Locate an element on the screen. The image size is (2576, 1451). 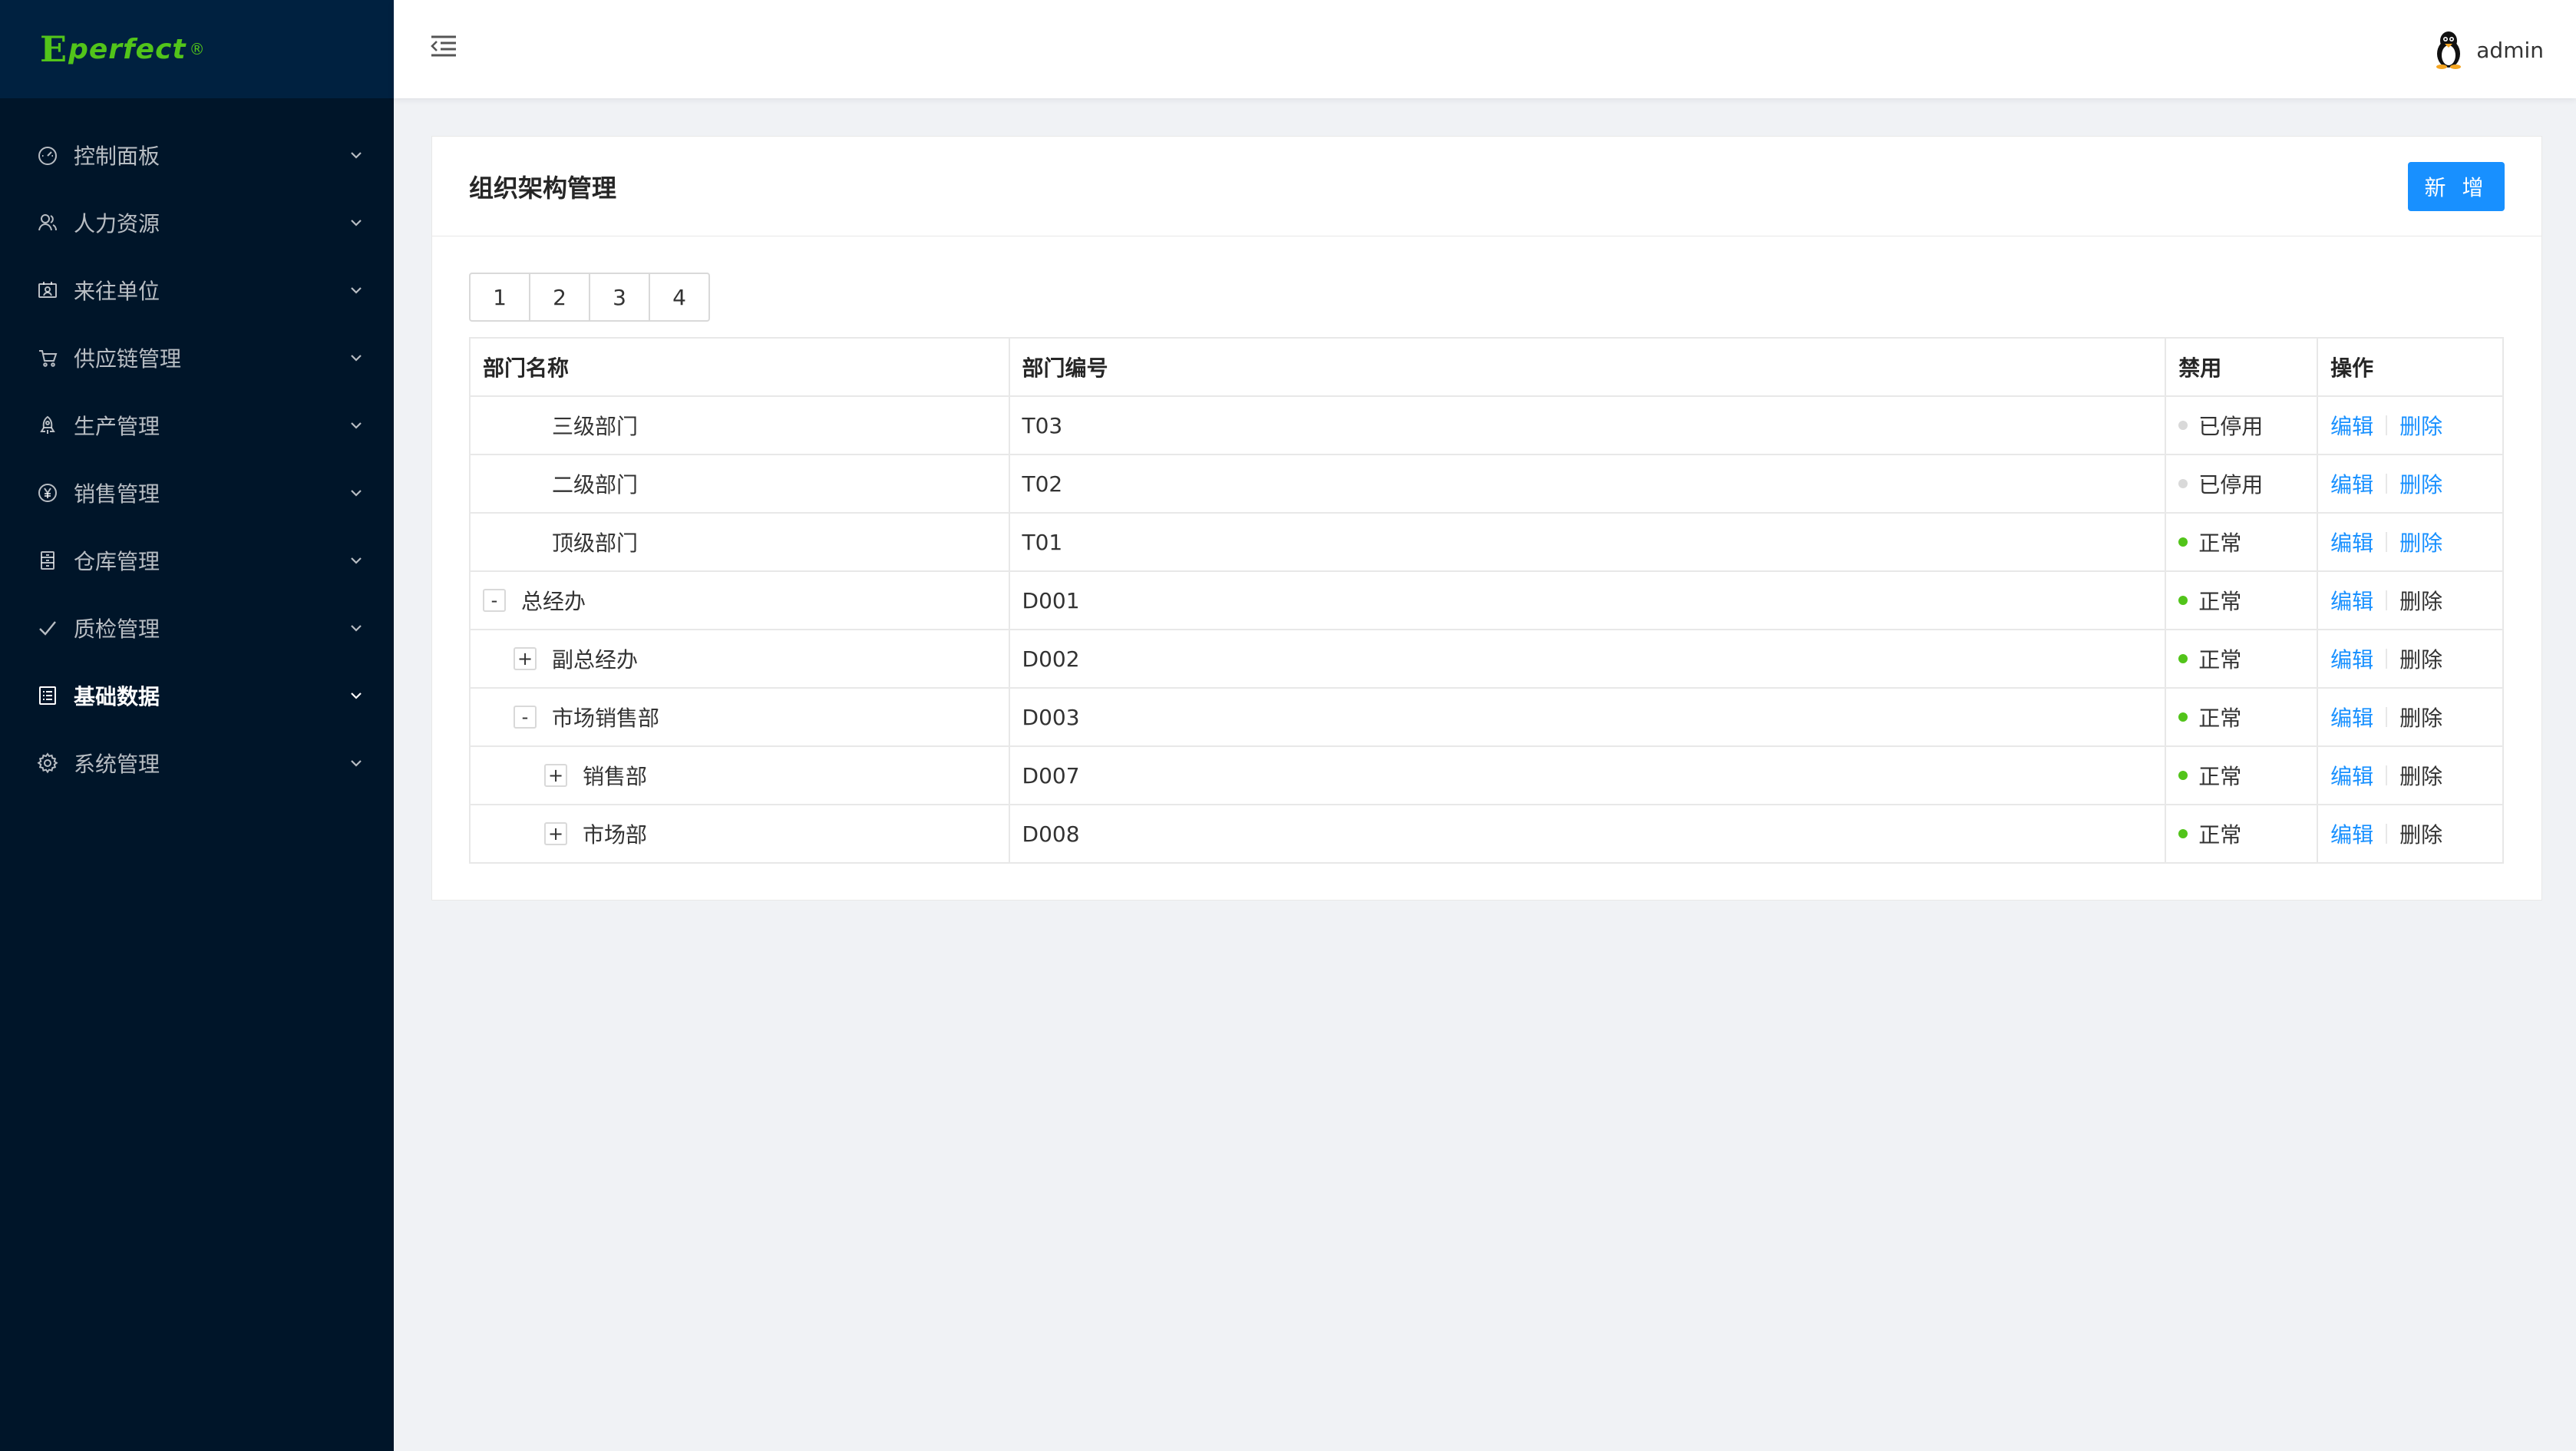
dept-code-cell: T03 is located at coordinates (1587, 425).